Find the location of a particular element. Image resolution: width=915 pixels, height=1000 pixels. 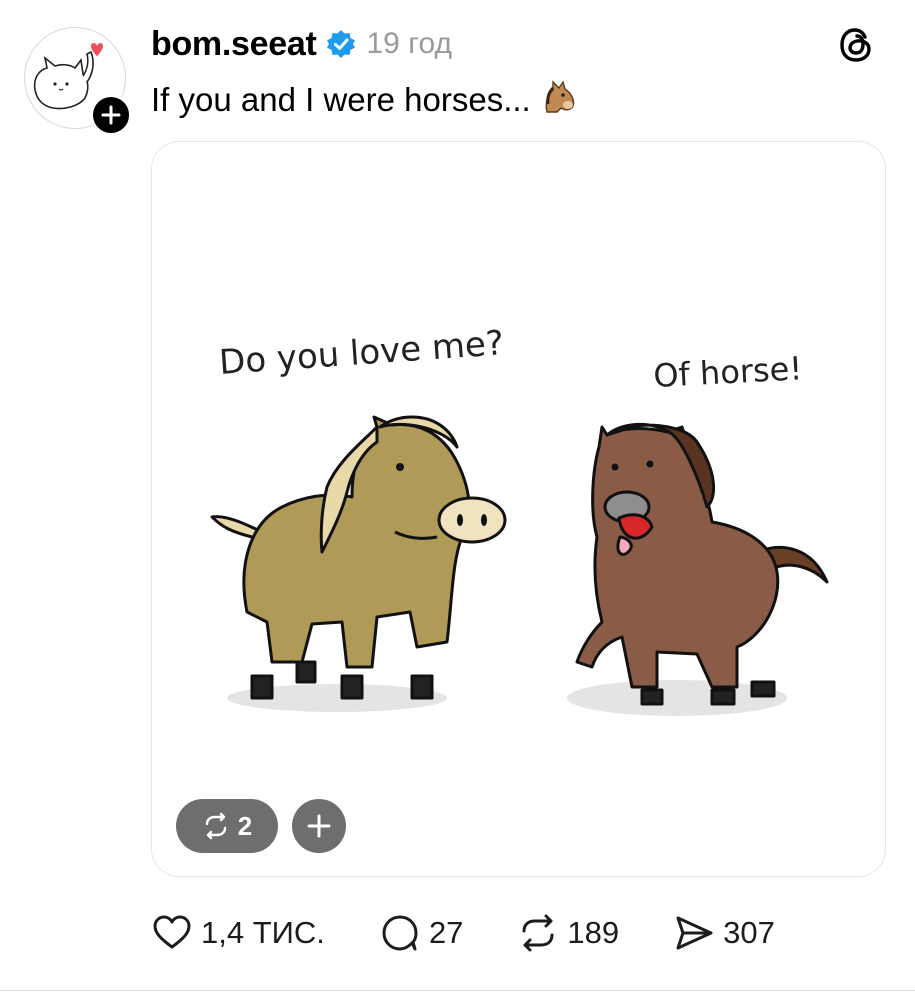

speech-left: Do you love me? is located at coordinates (361, 353).